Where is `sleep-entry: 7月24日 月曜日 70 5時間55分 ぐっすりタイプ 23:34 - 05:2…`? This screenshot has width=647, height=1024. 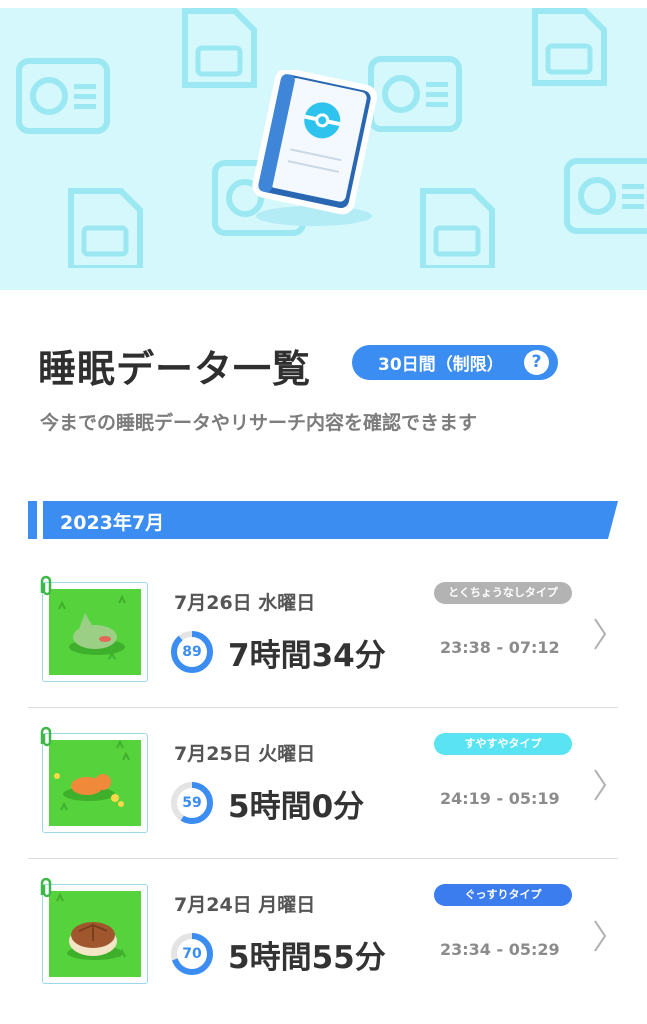 sleep-entry: 7月24日 月曜日 70 5時間55分 ぐっすりタイプ 23:34 - 05:2… is located at coordinates (323, 935).